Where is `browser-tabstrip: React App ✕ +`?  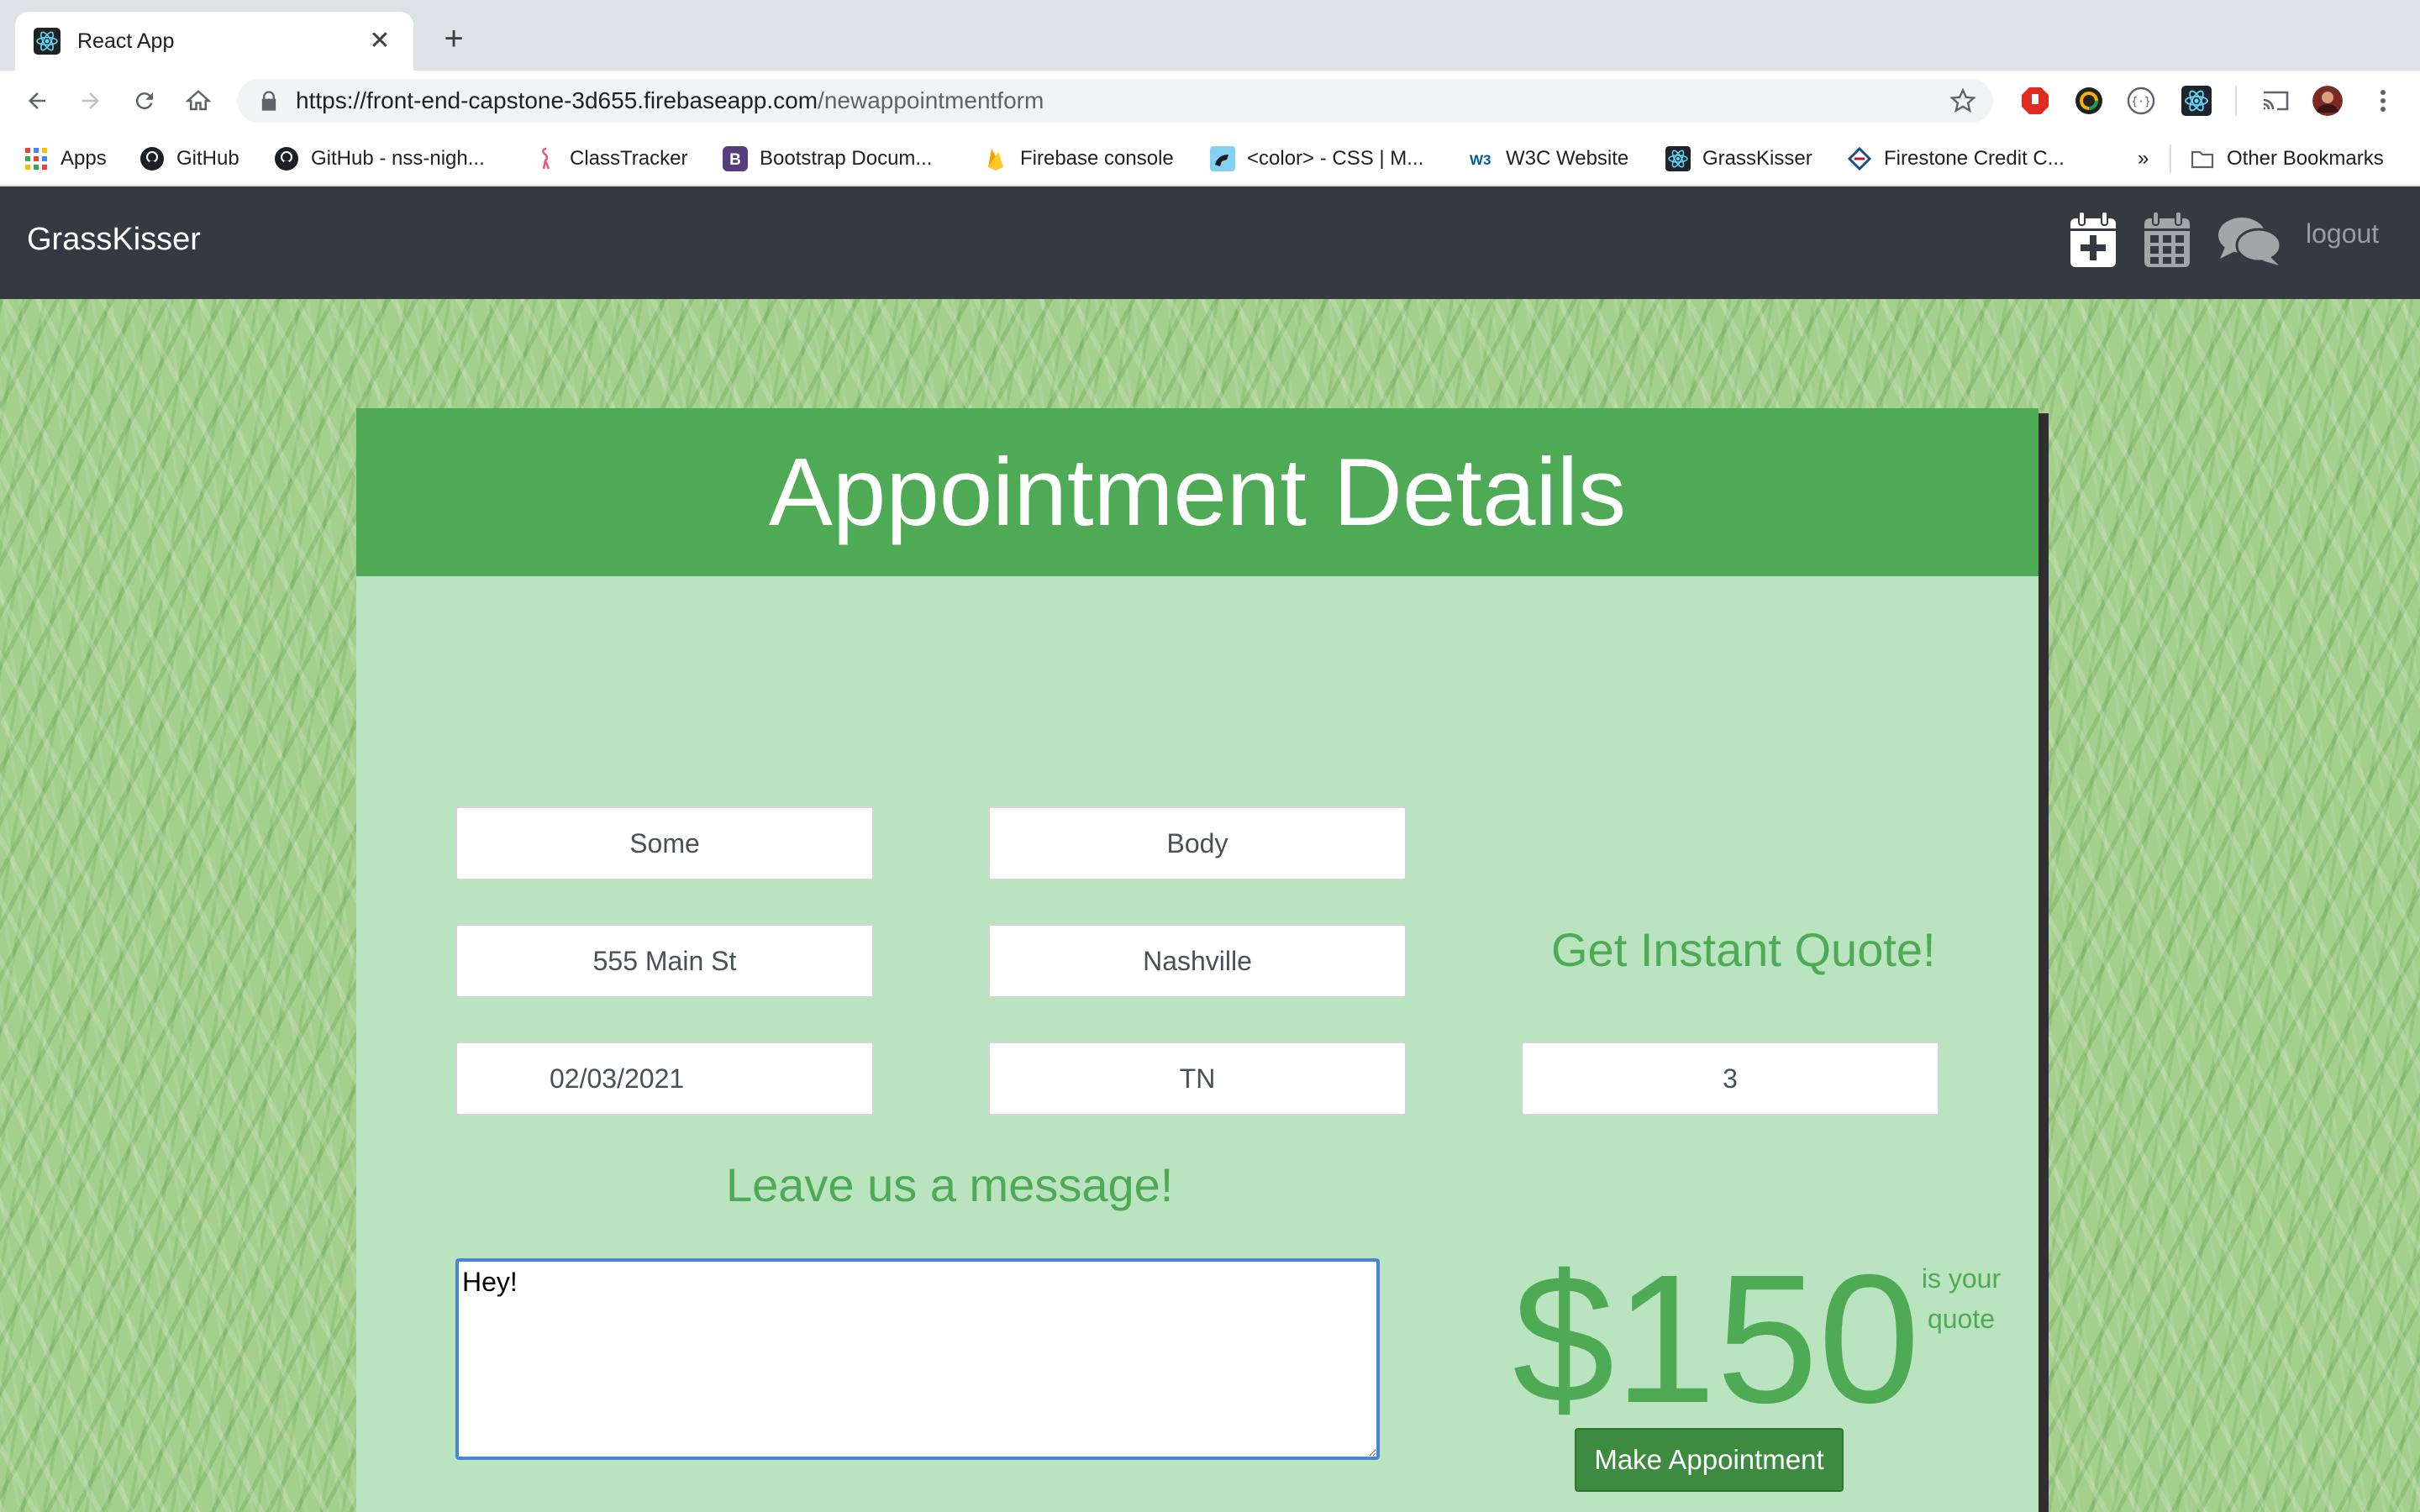 browser-tabstrip: React App ✕ + is located at coordinates (1210, 35).